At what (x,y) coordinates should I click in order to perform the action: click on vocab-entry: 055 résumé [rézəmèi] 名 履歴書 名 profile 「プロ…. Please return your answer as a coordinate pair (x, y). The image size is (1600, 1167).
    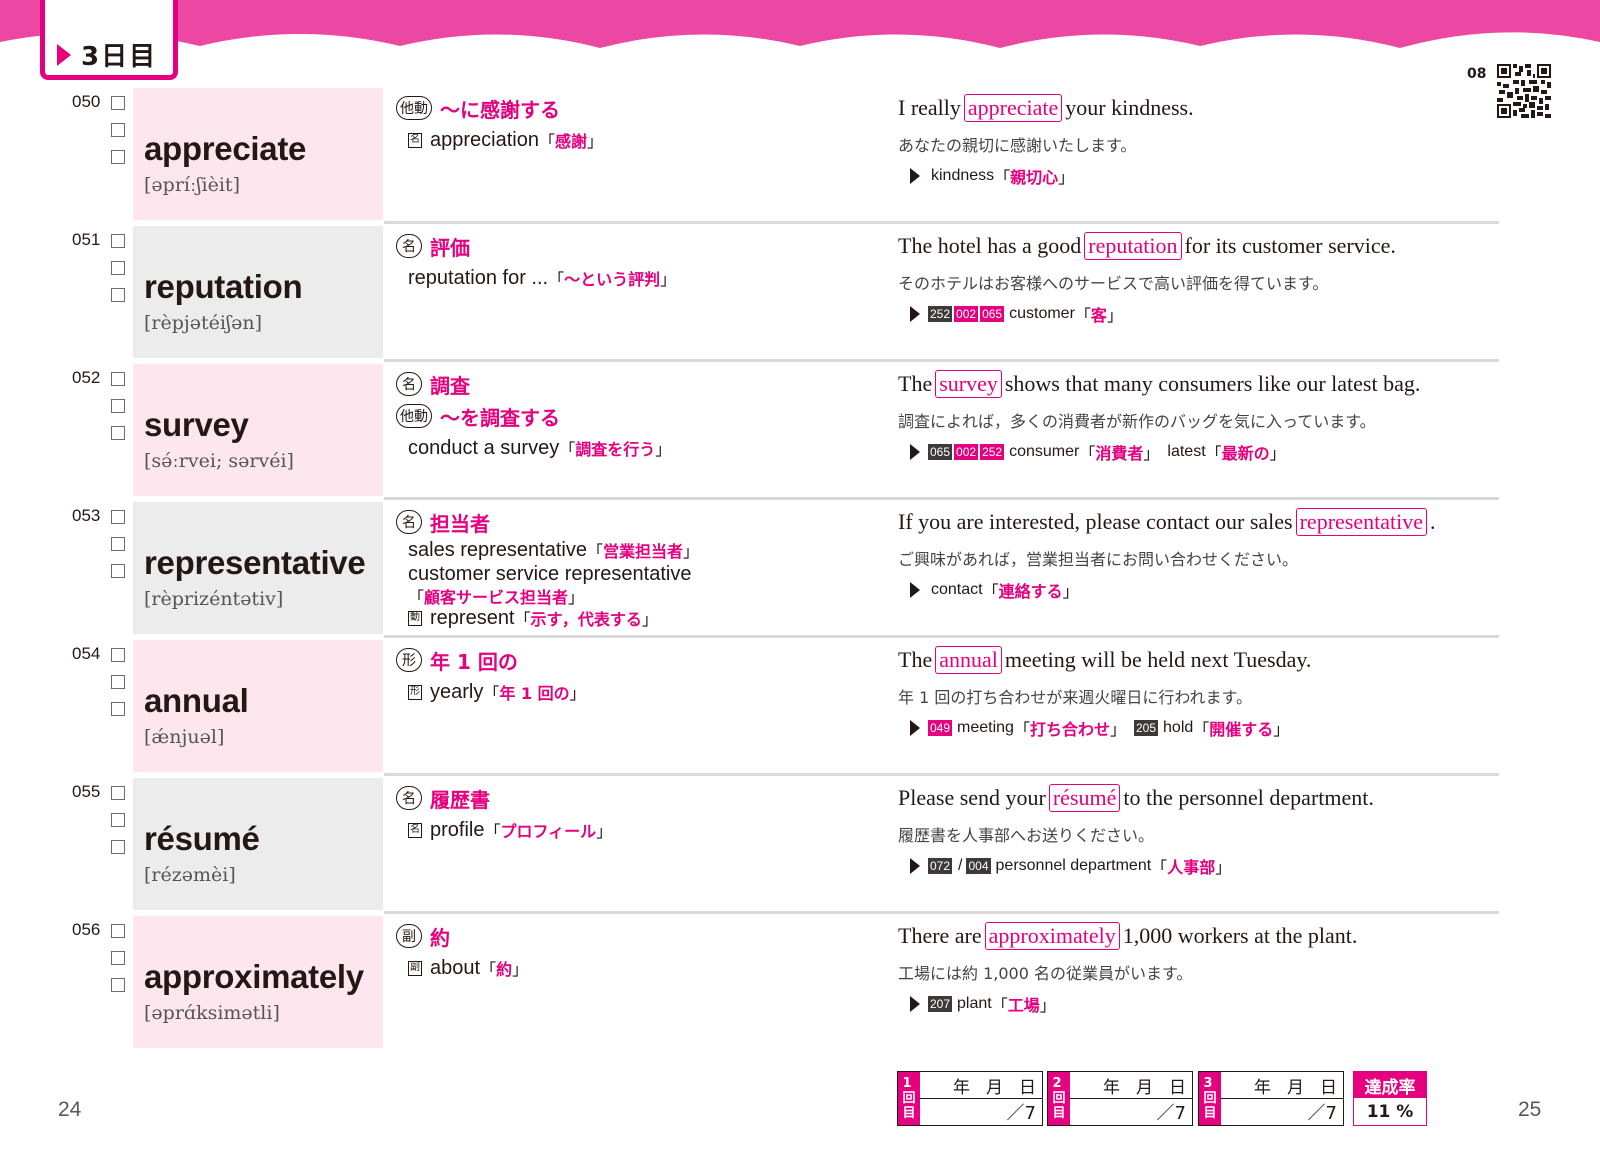
    Looking at the image, I should click on (800, 847).